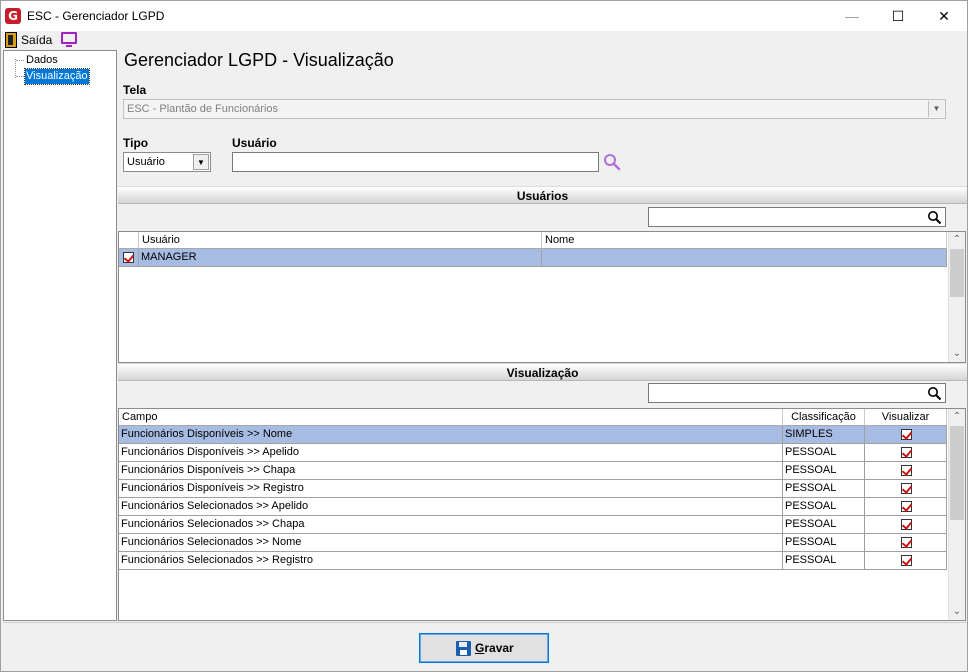 The image size is (968, 672). Describe the element at coordinates (36, 40) in the screenshot. I see `menu-exit: Saída` at that location.